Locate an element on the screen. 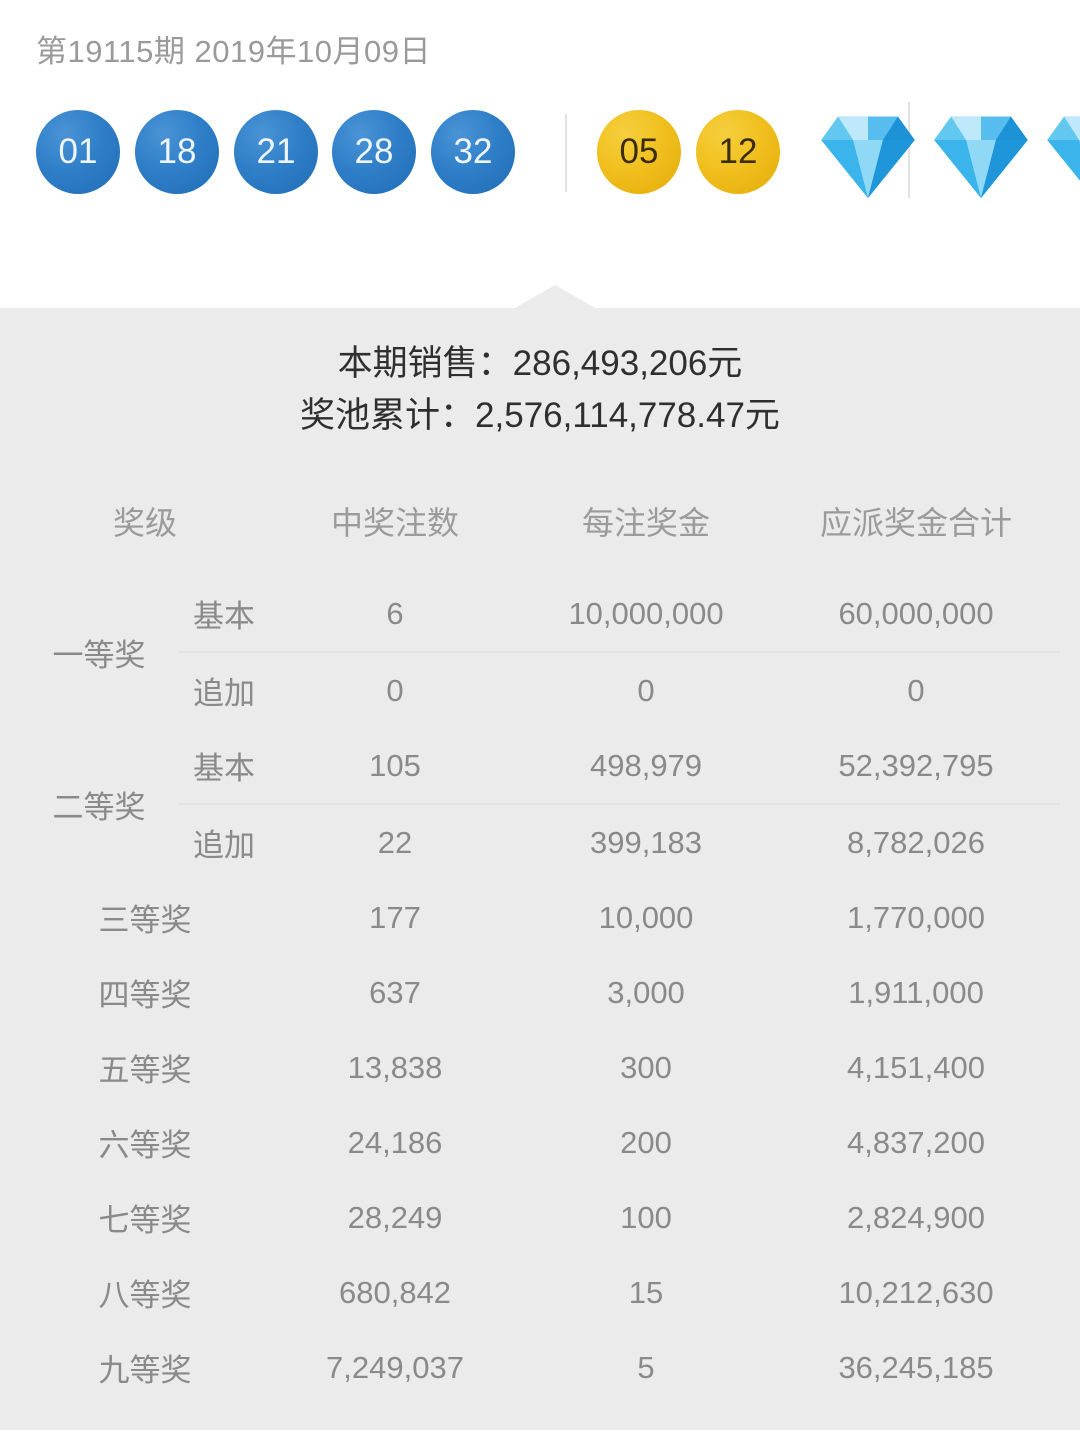 The height and width of the screenshot is (1430, 1080). prize-total: 4,837,200 is located at coordinates (916, 1142).